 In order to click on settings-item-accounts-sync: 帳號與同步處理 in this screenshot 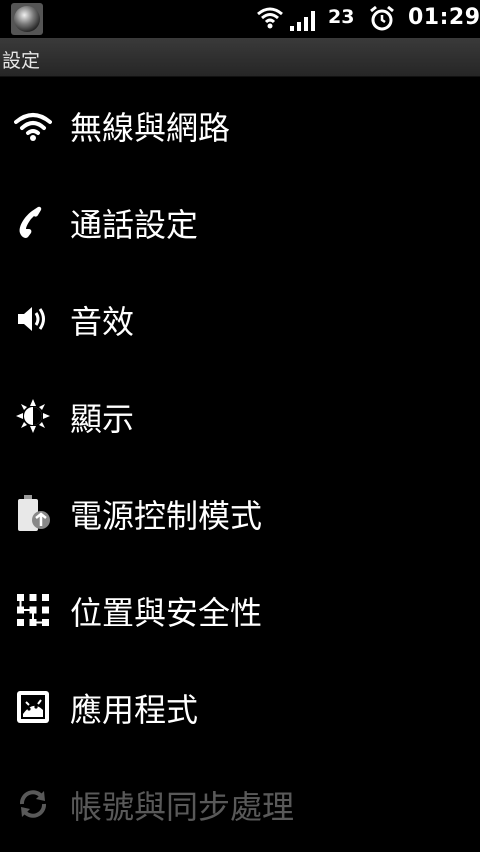, I will do `click(240, 803)`.